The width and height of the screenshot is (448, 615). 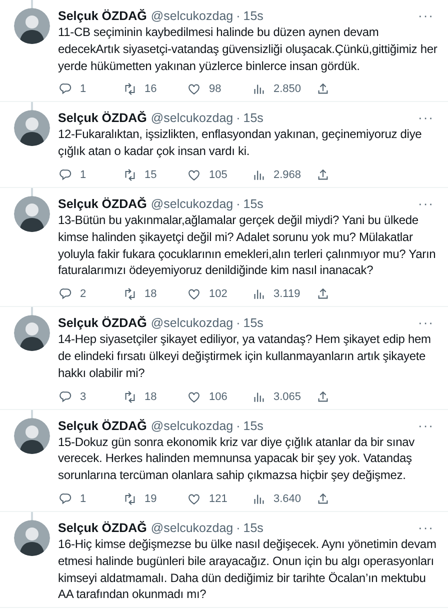 I want to click on views-count: 3.640, so click(x=288, y=499).